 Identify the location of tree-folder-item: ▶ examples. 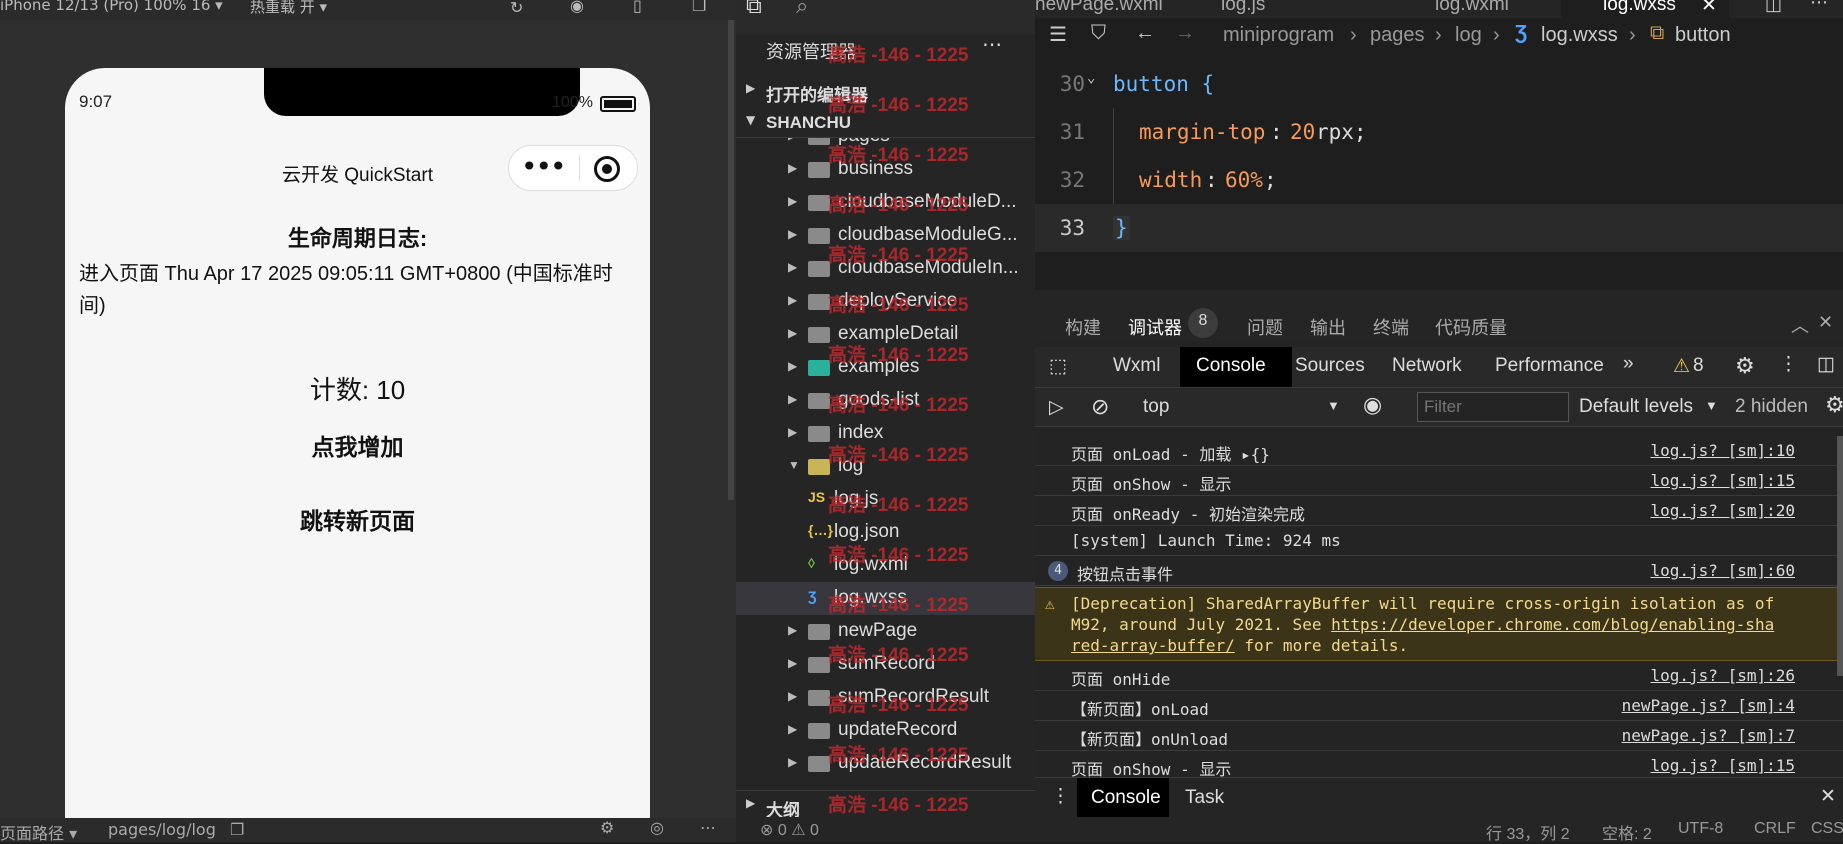
(885, 367).